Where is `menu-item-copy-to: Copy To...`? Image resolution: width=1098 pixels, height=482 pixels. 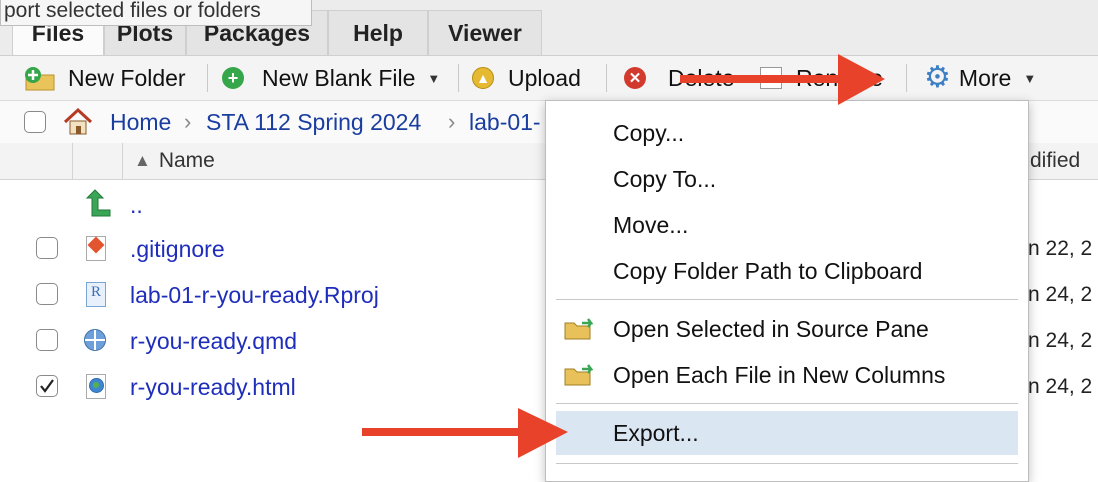 menu-item-copy-to: Copy To... is located at coordinates (787, 179).